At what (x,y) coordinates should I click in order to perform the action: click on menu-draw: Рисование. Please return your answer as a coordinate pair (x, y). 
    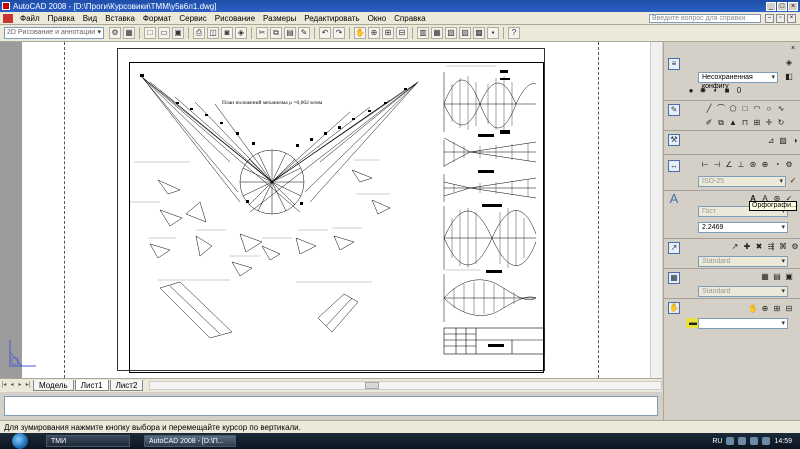
    Looking at the image, I should click on (235, 18).